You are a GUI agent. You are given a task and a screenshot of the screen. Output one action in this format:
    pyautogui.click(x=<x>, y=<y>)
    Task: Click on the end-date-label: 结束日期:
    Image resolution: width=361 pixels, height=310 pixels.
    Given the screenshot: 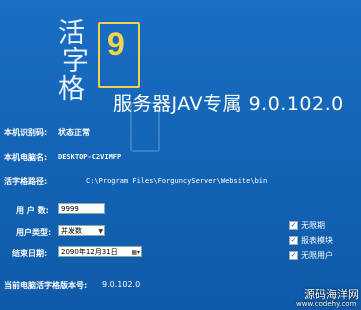 What is the action you would take?
    pyautogui.click(x=30, y=253)
    